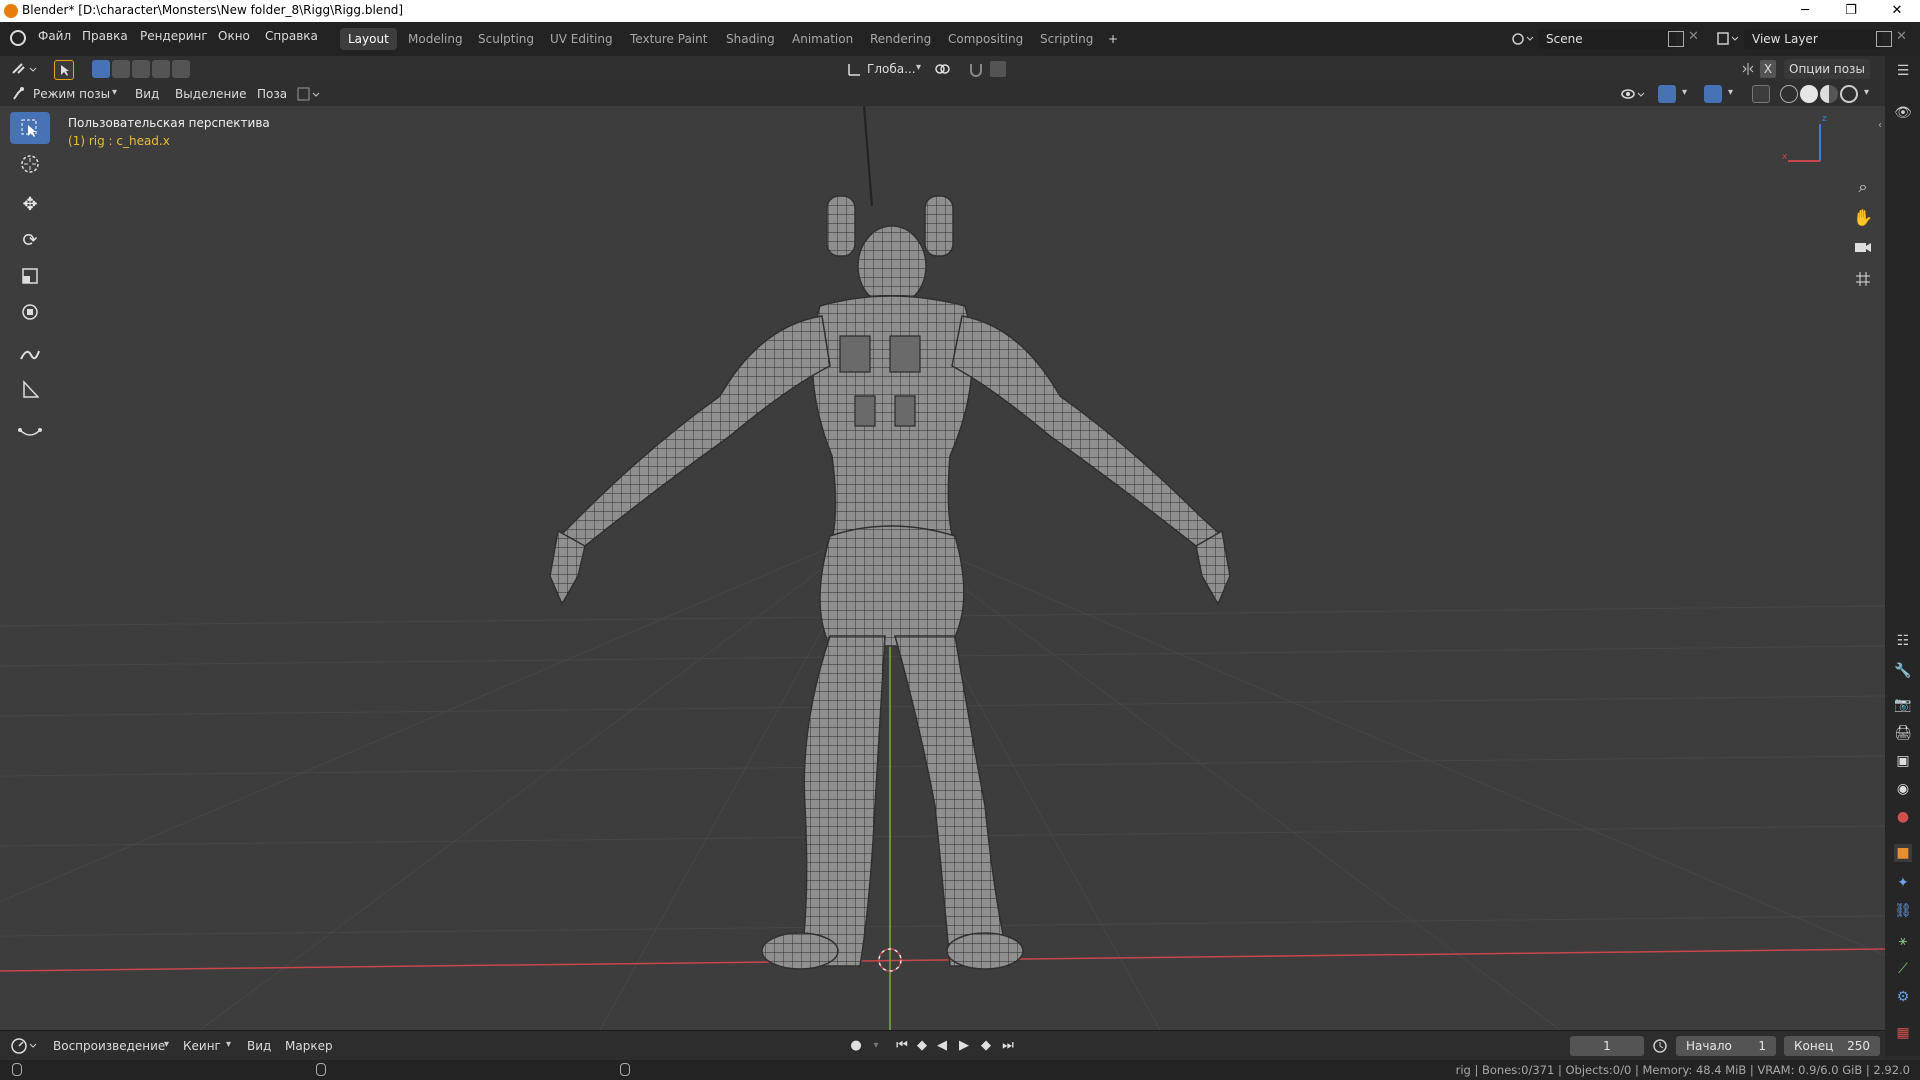 The image size is (1920, 1080). Describe the element at coordinates (1693, 36) in the screenshot. I see `delete-scene-icon: ✕` at that location.